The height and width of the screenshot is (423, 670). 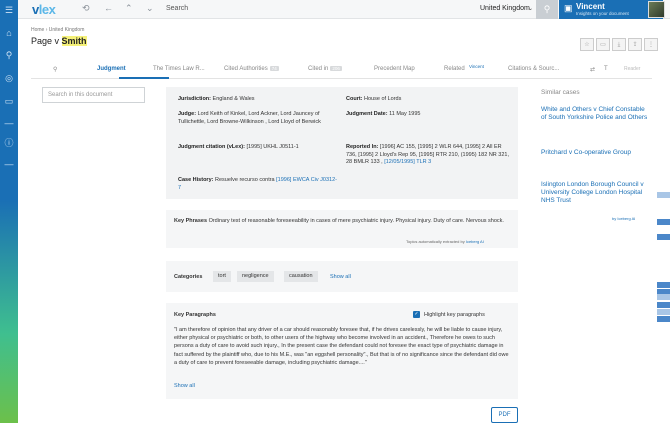 What do you see at coordinates (59, 41) in the screenshot?
I see `page-title: Page v Smith` at bounding box center [59, 41].